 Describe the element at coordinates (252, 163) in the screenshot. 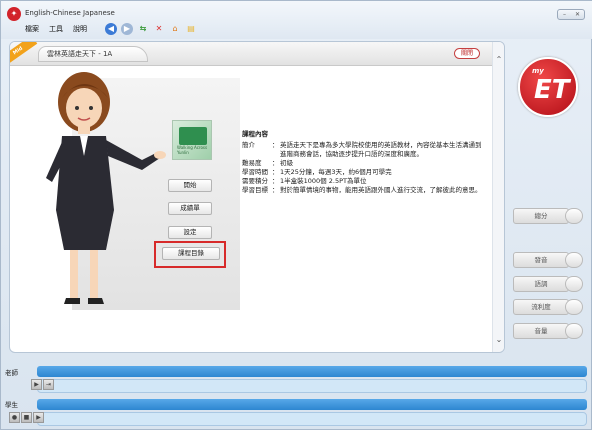

I see `detail-key: 難易度` at that location.